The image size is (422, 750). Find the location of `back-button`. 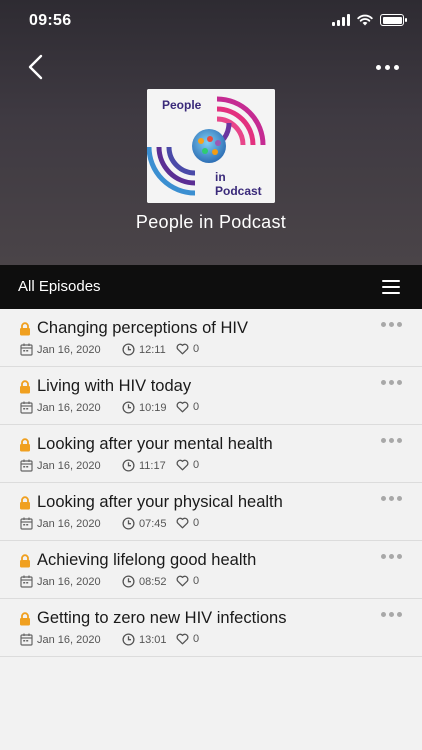

back-button is located at coordinates (37, 67).